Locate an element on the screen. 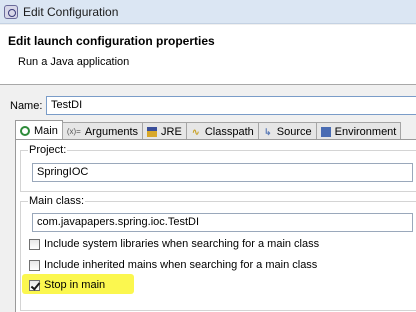 This screenshot has height=312, width=416. tab-main: Main is located at coordinates (39, 130).